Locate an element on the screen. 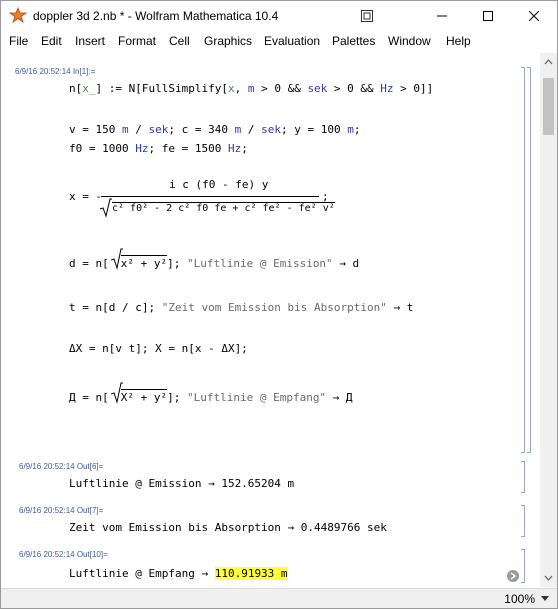  menu-evaluation: Evaluation is located at coordinates (292, 41).